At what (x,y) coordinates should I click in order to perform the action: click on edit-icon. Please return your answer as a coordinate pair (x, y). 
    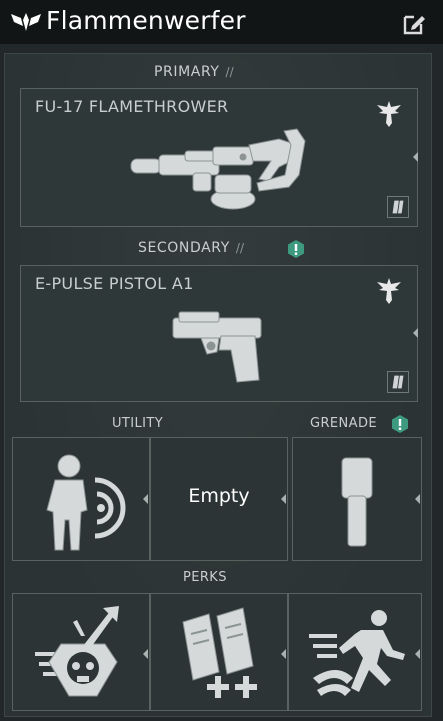
    Looking at the image, I should click on (415, 23).